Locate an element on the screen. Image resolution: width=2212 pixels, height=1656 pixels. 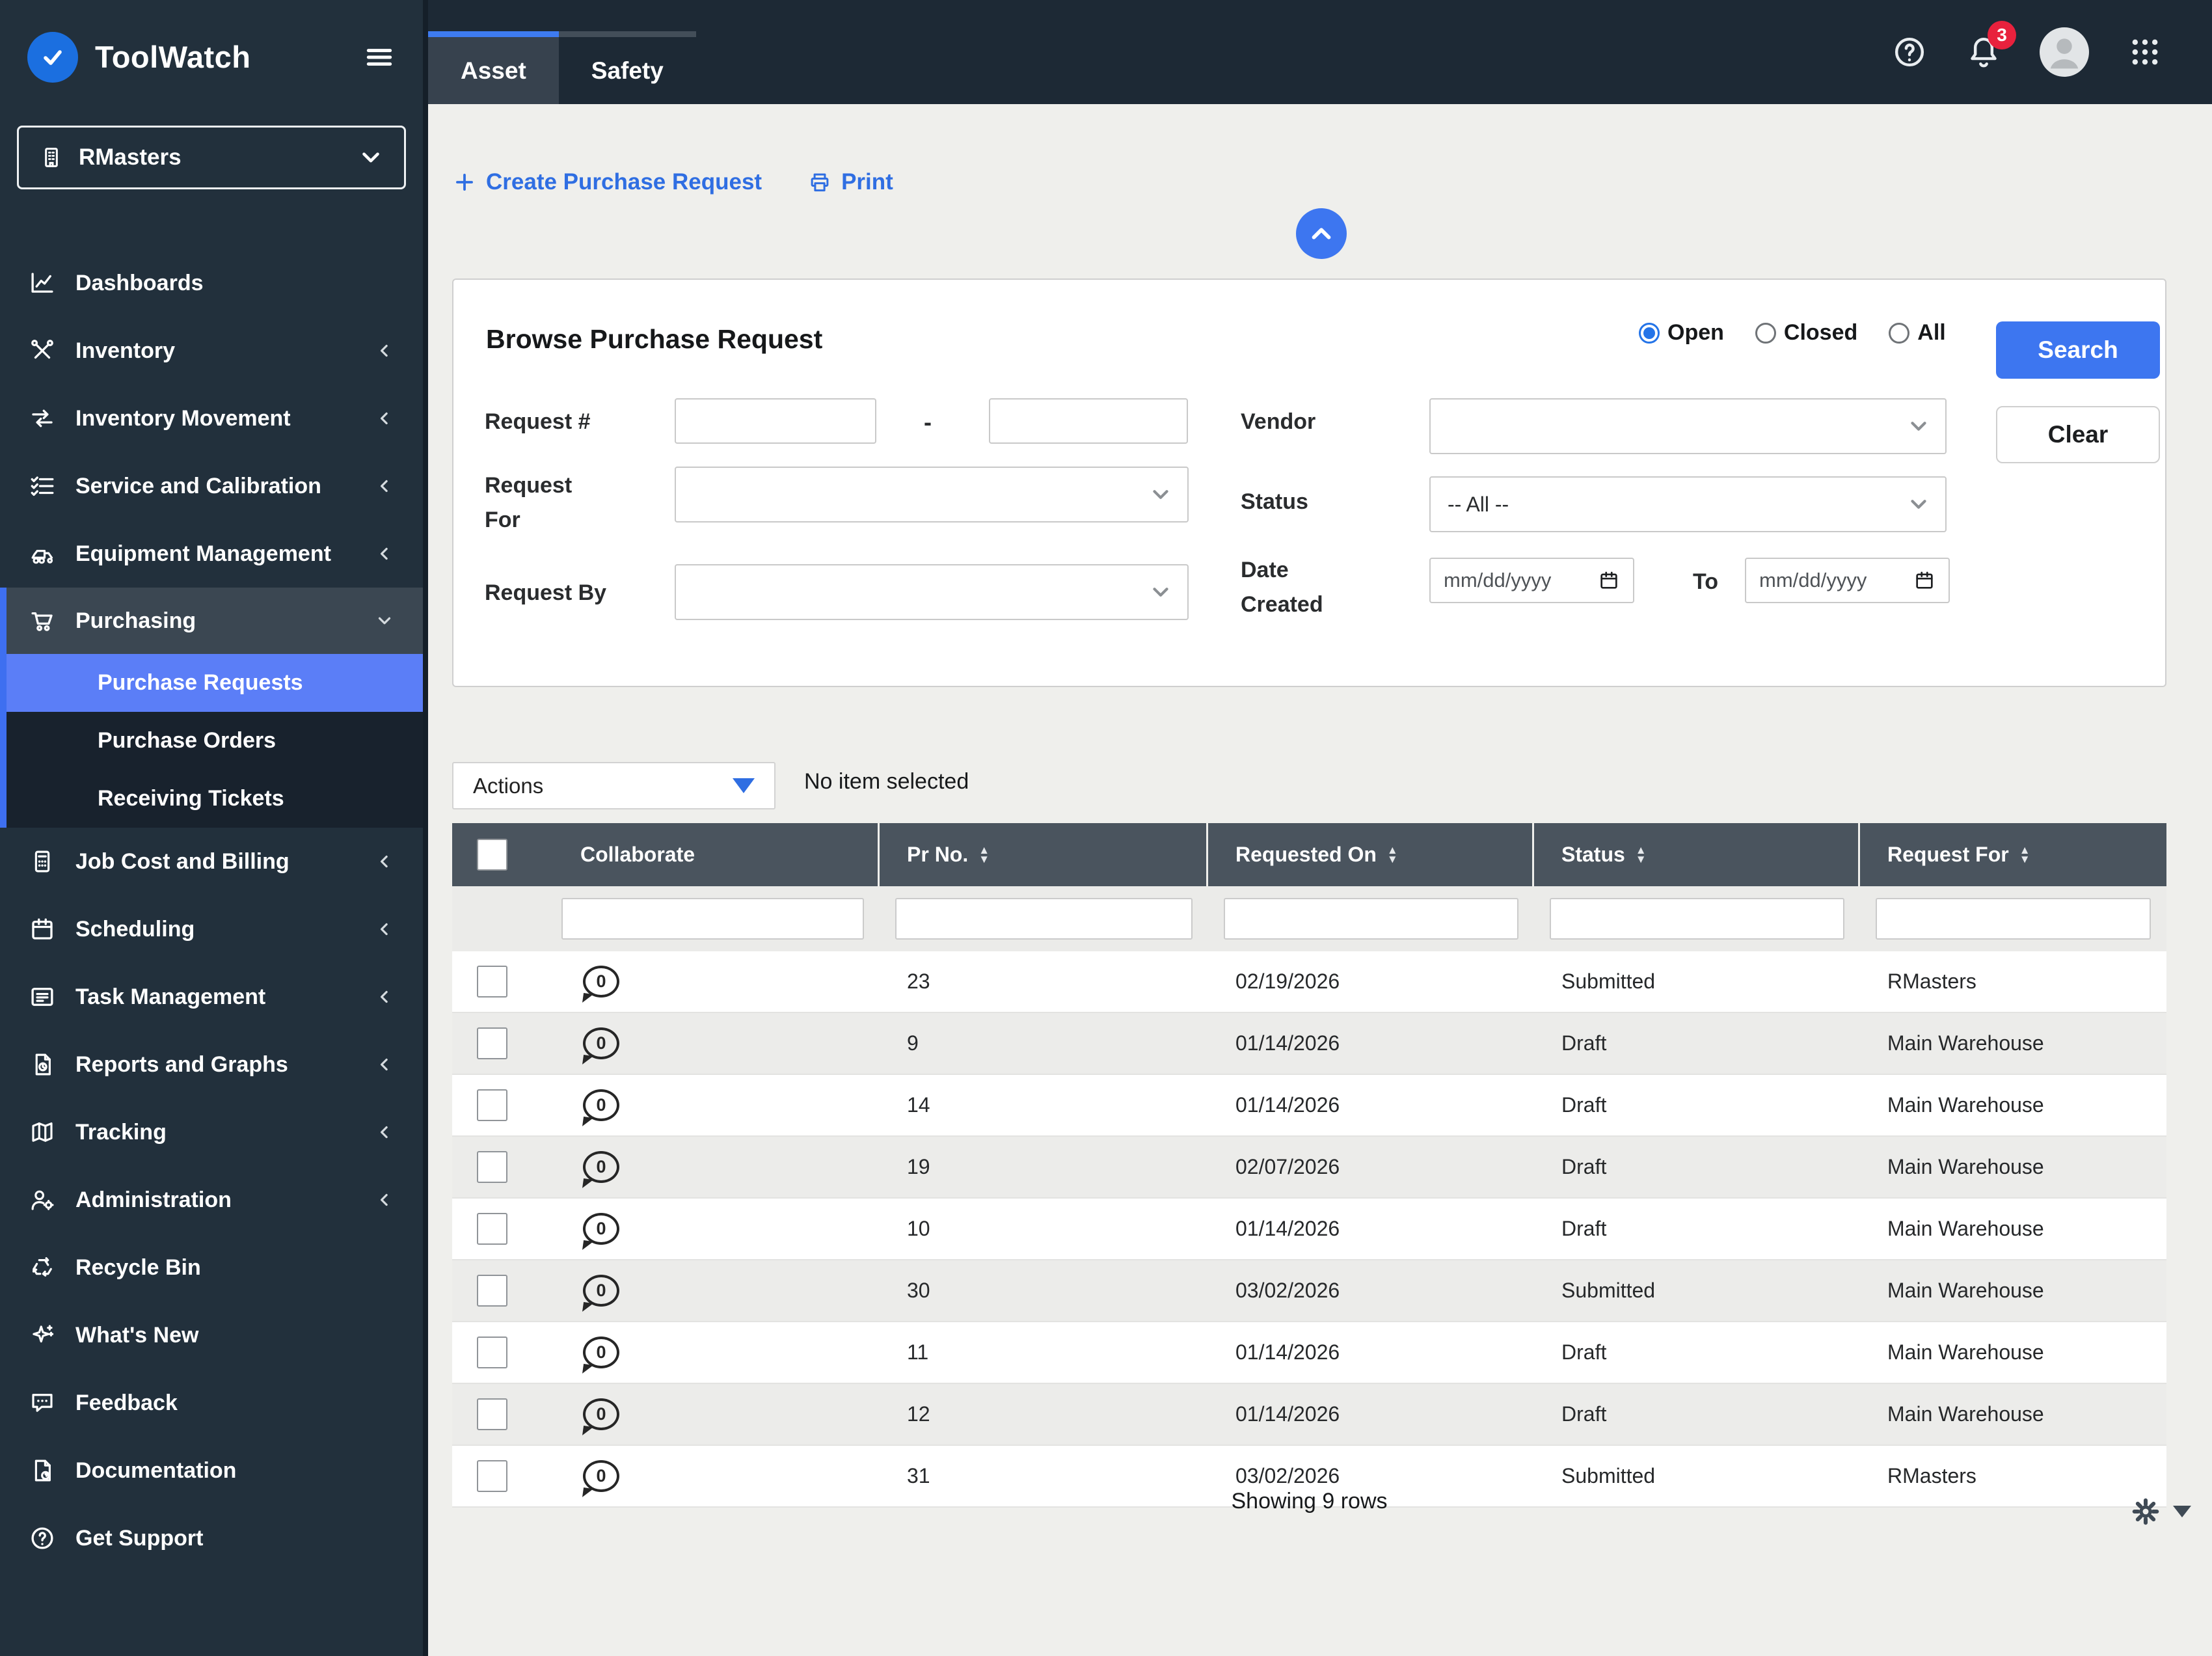
table-settings-button is located at coordinates (2159, 1511).